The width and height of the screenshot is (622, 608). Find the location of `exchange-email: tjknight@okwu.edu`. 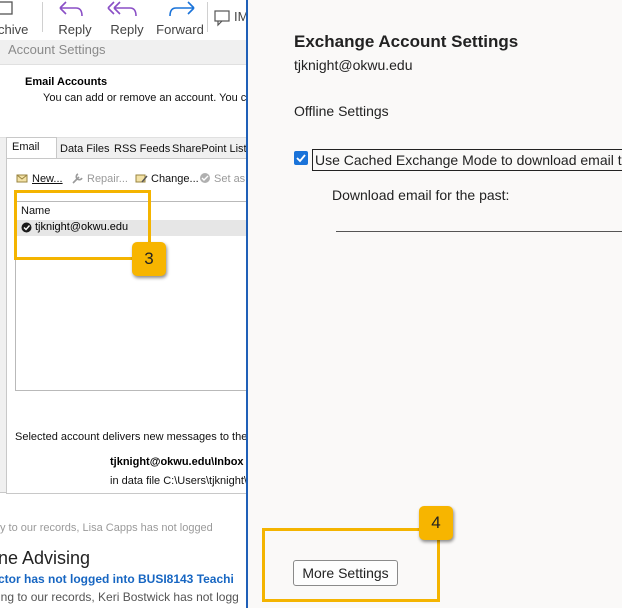

exchange-email: tjknight@okwu.edu is located at coordinates (353, 65).